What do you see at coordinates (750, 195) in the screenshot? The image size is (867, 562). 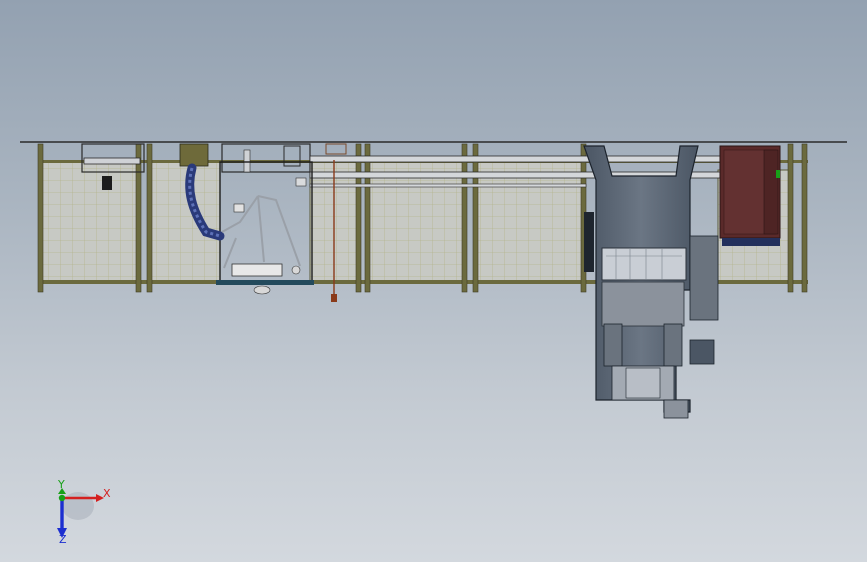 I see `control-cabinet` at bounding box center [750, 195].